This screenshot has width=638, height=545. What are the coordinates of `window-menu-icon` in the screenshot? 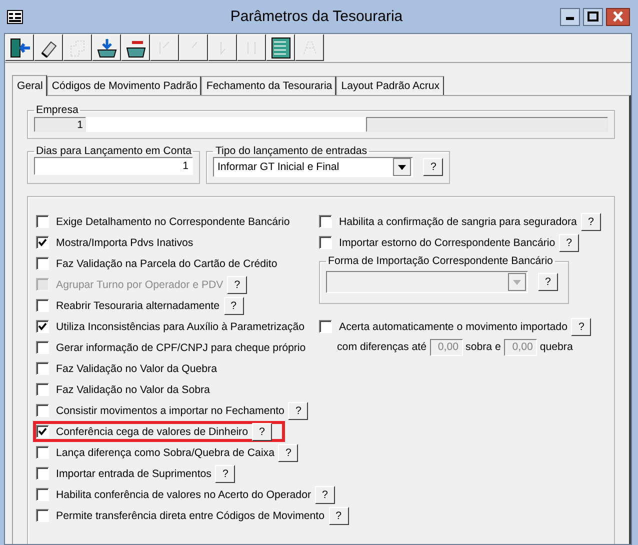 It's located at (15, 17).